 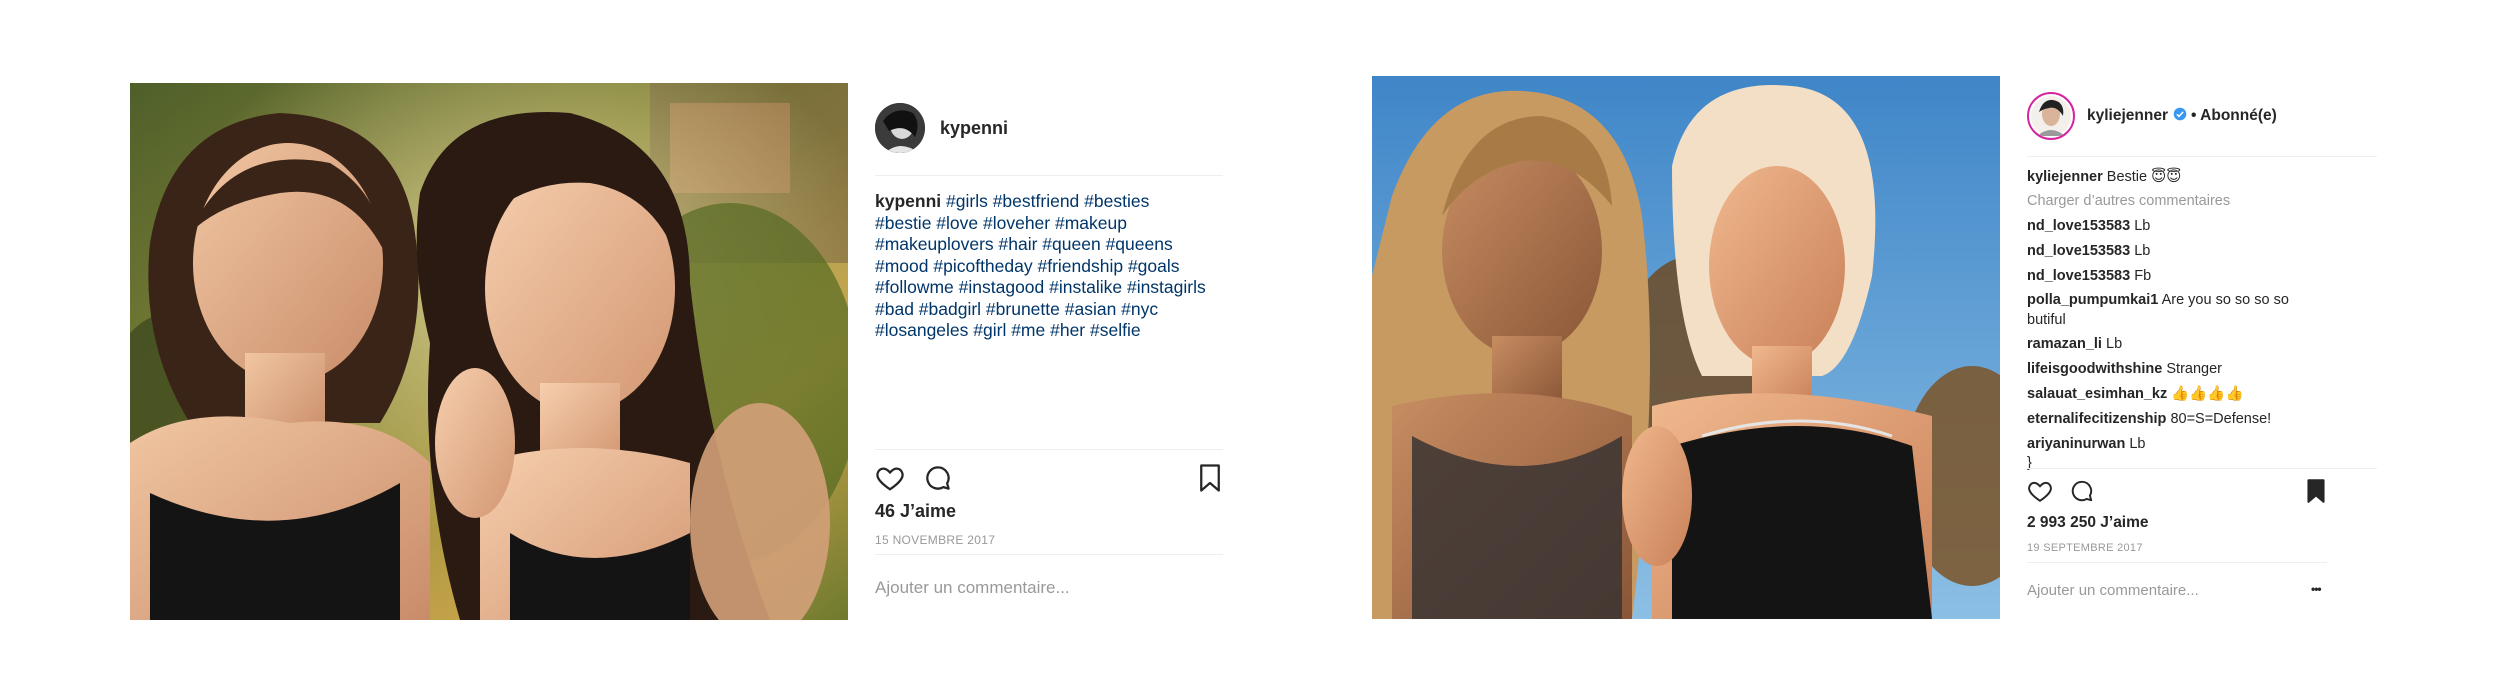 I want to click on comment: nd_love153583 Fb, so click(x=2177, y=276).